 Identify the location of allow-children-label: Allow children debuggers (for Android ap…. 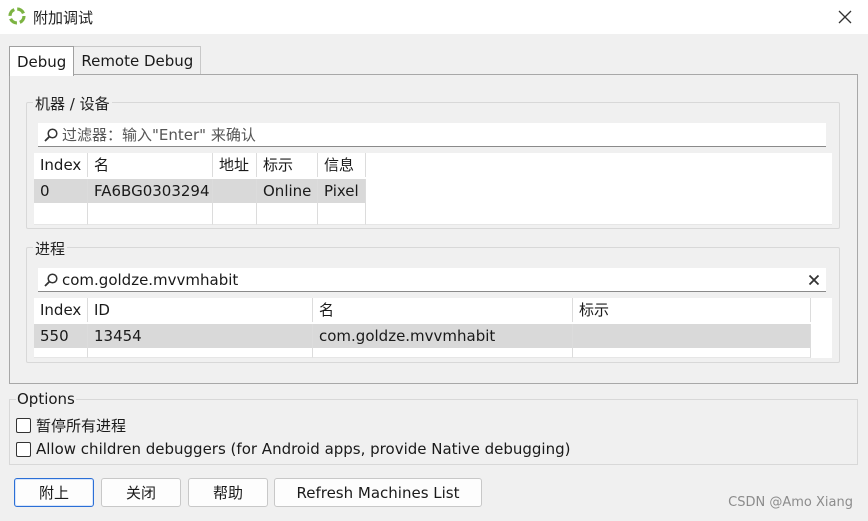
(303, 449).